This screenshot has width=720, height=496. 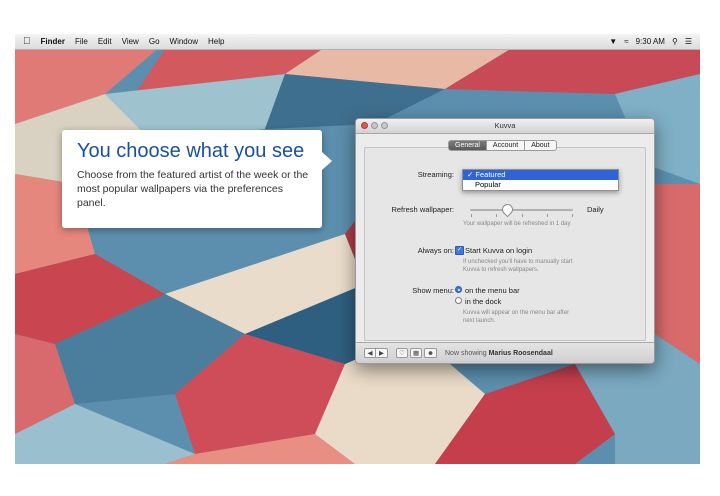 What do you see at coordinates (521, 210) in the screenshot?
I see `refresh-slider` at bounding box center [521, 210].